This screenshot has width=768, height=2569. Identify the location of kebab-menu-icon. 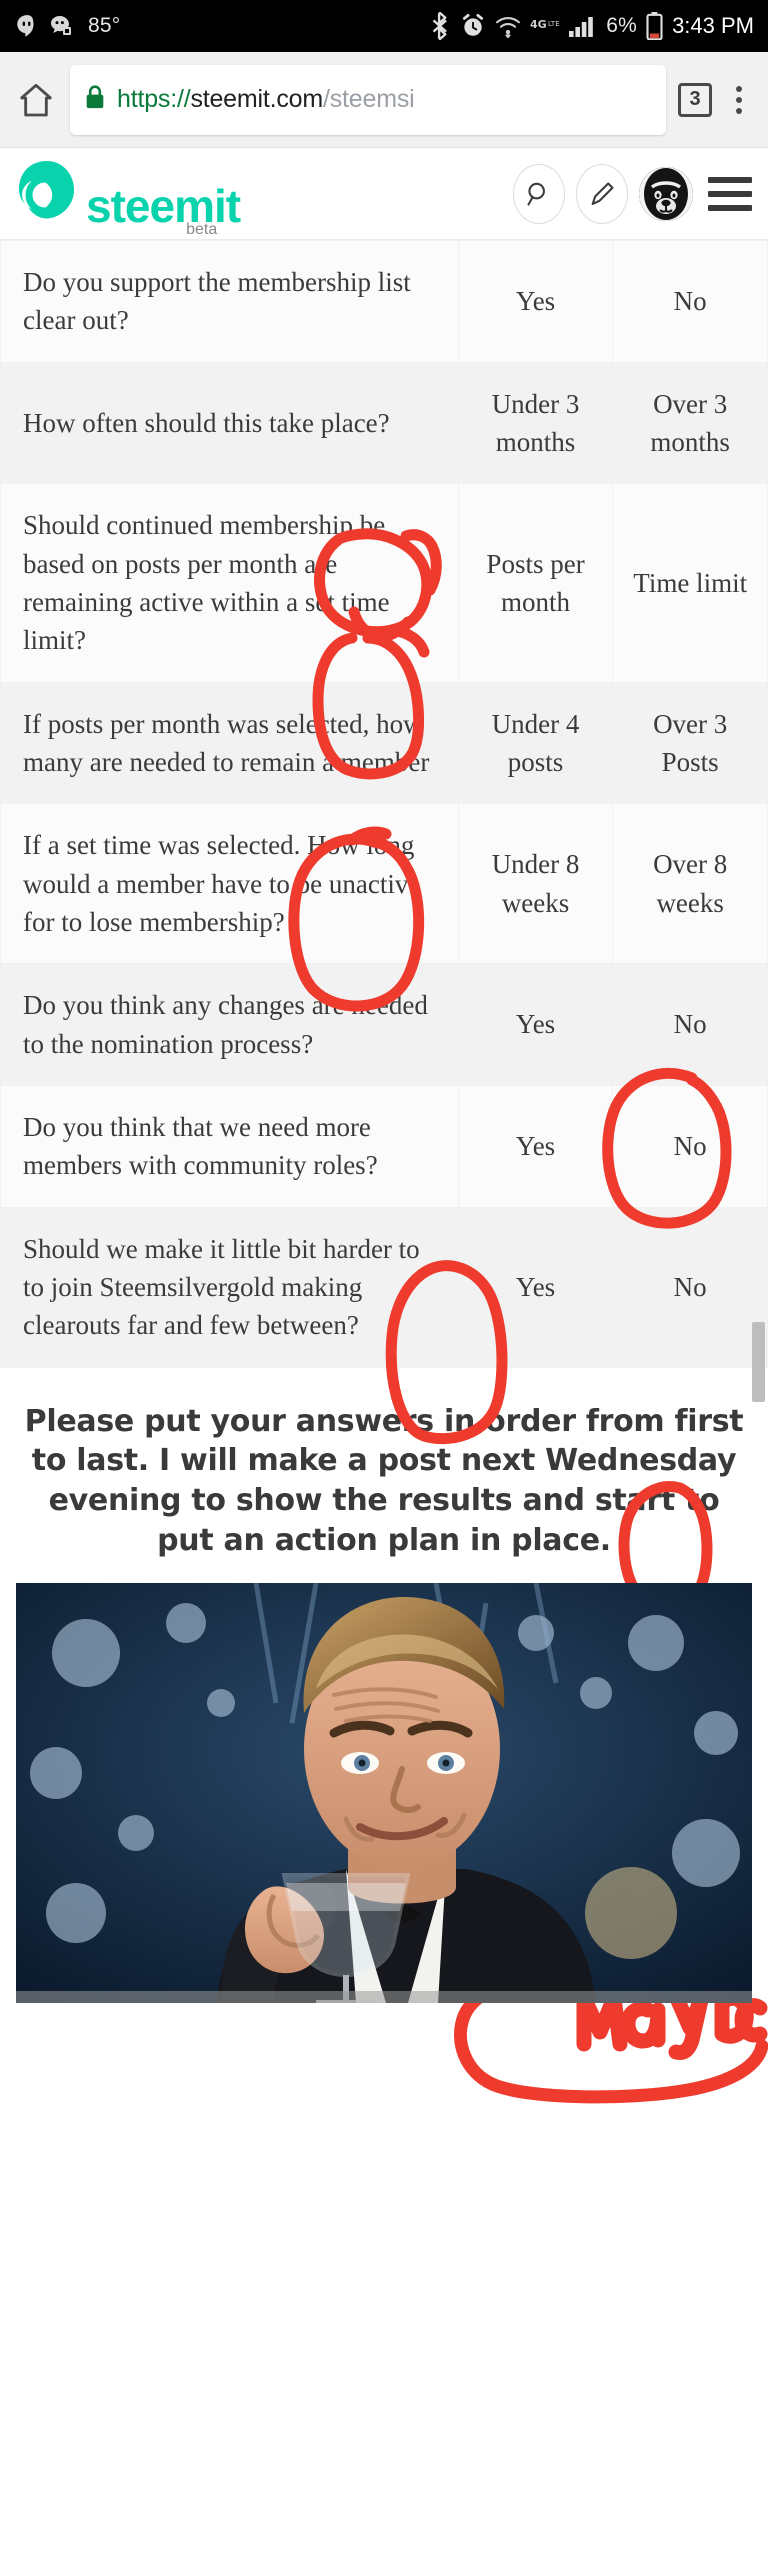
(739, 99).